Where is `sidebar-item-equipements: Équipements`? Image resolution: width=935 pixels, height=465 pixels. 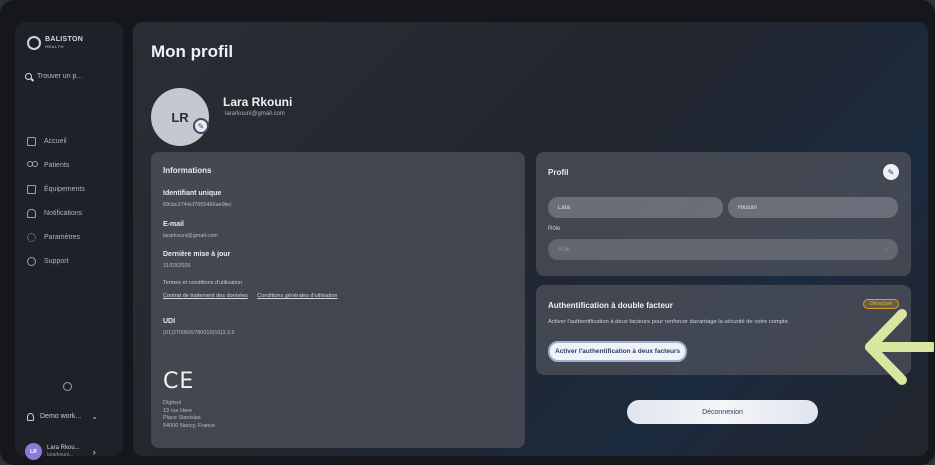 sidebar-item-equipements: Équipements is located at coordinates (56, 189).